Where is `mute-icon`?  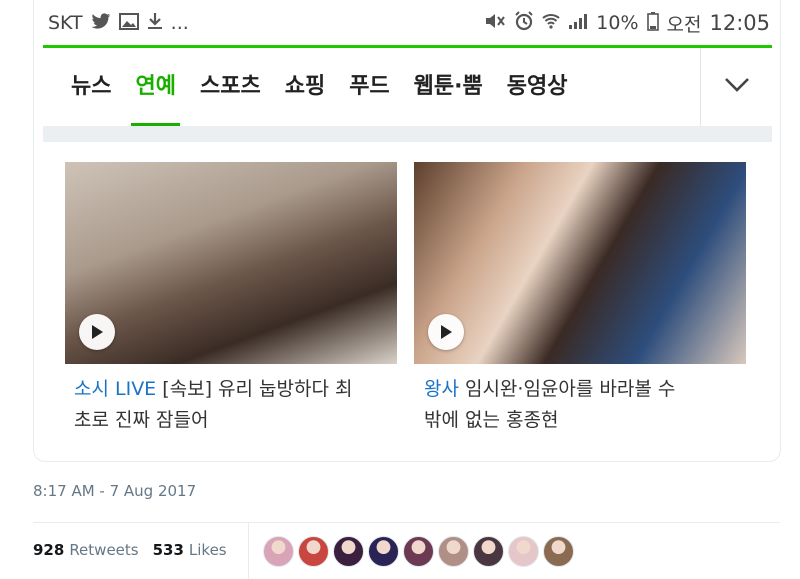 mute-icon is located at coordinates (495, 23).